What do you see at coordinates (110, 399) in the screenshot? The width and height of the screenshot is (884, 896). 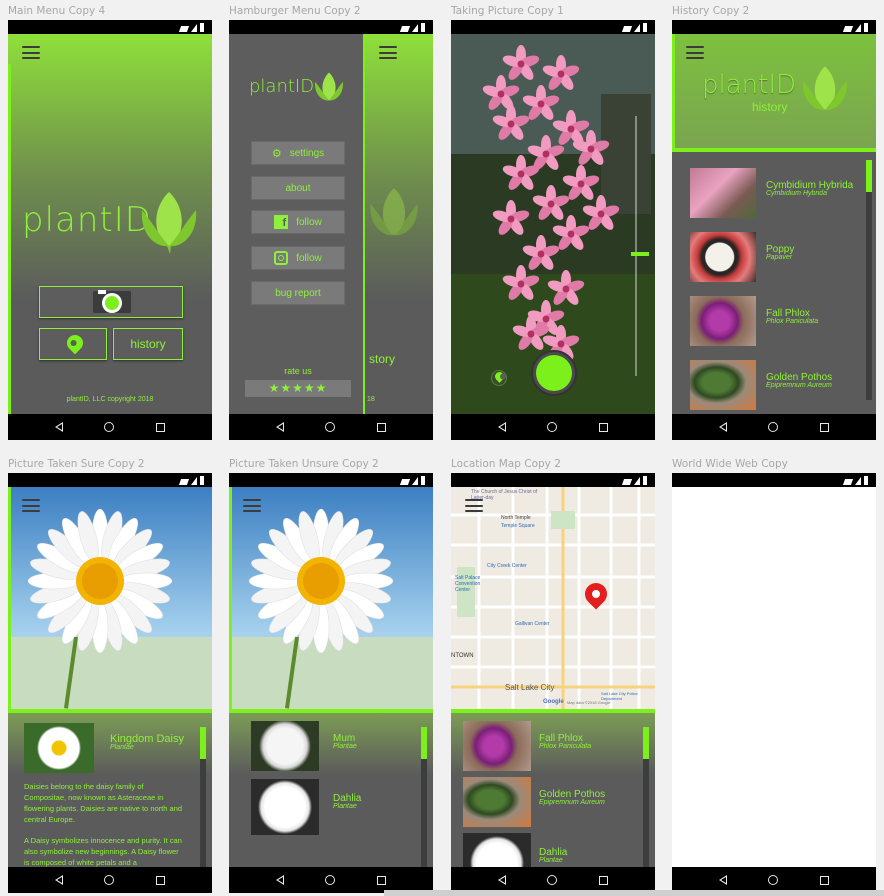 I see `copyright-text: plantID, LLC copyright 2018` at bounding box center [110, 399].